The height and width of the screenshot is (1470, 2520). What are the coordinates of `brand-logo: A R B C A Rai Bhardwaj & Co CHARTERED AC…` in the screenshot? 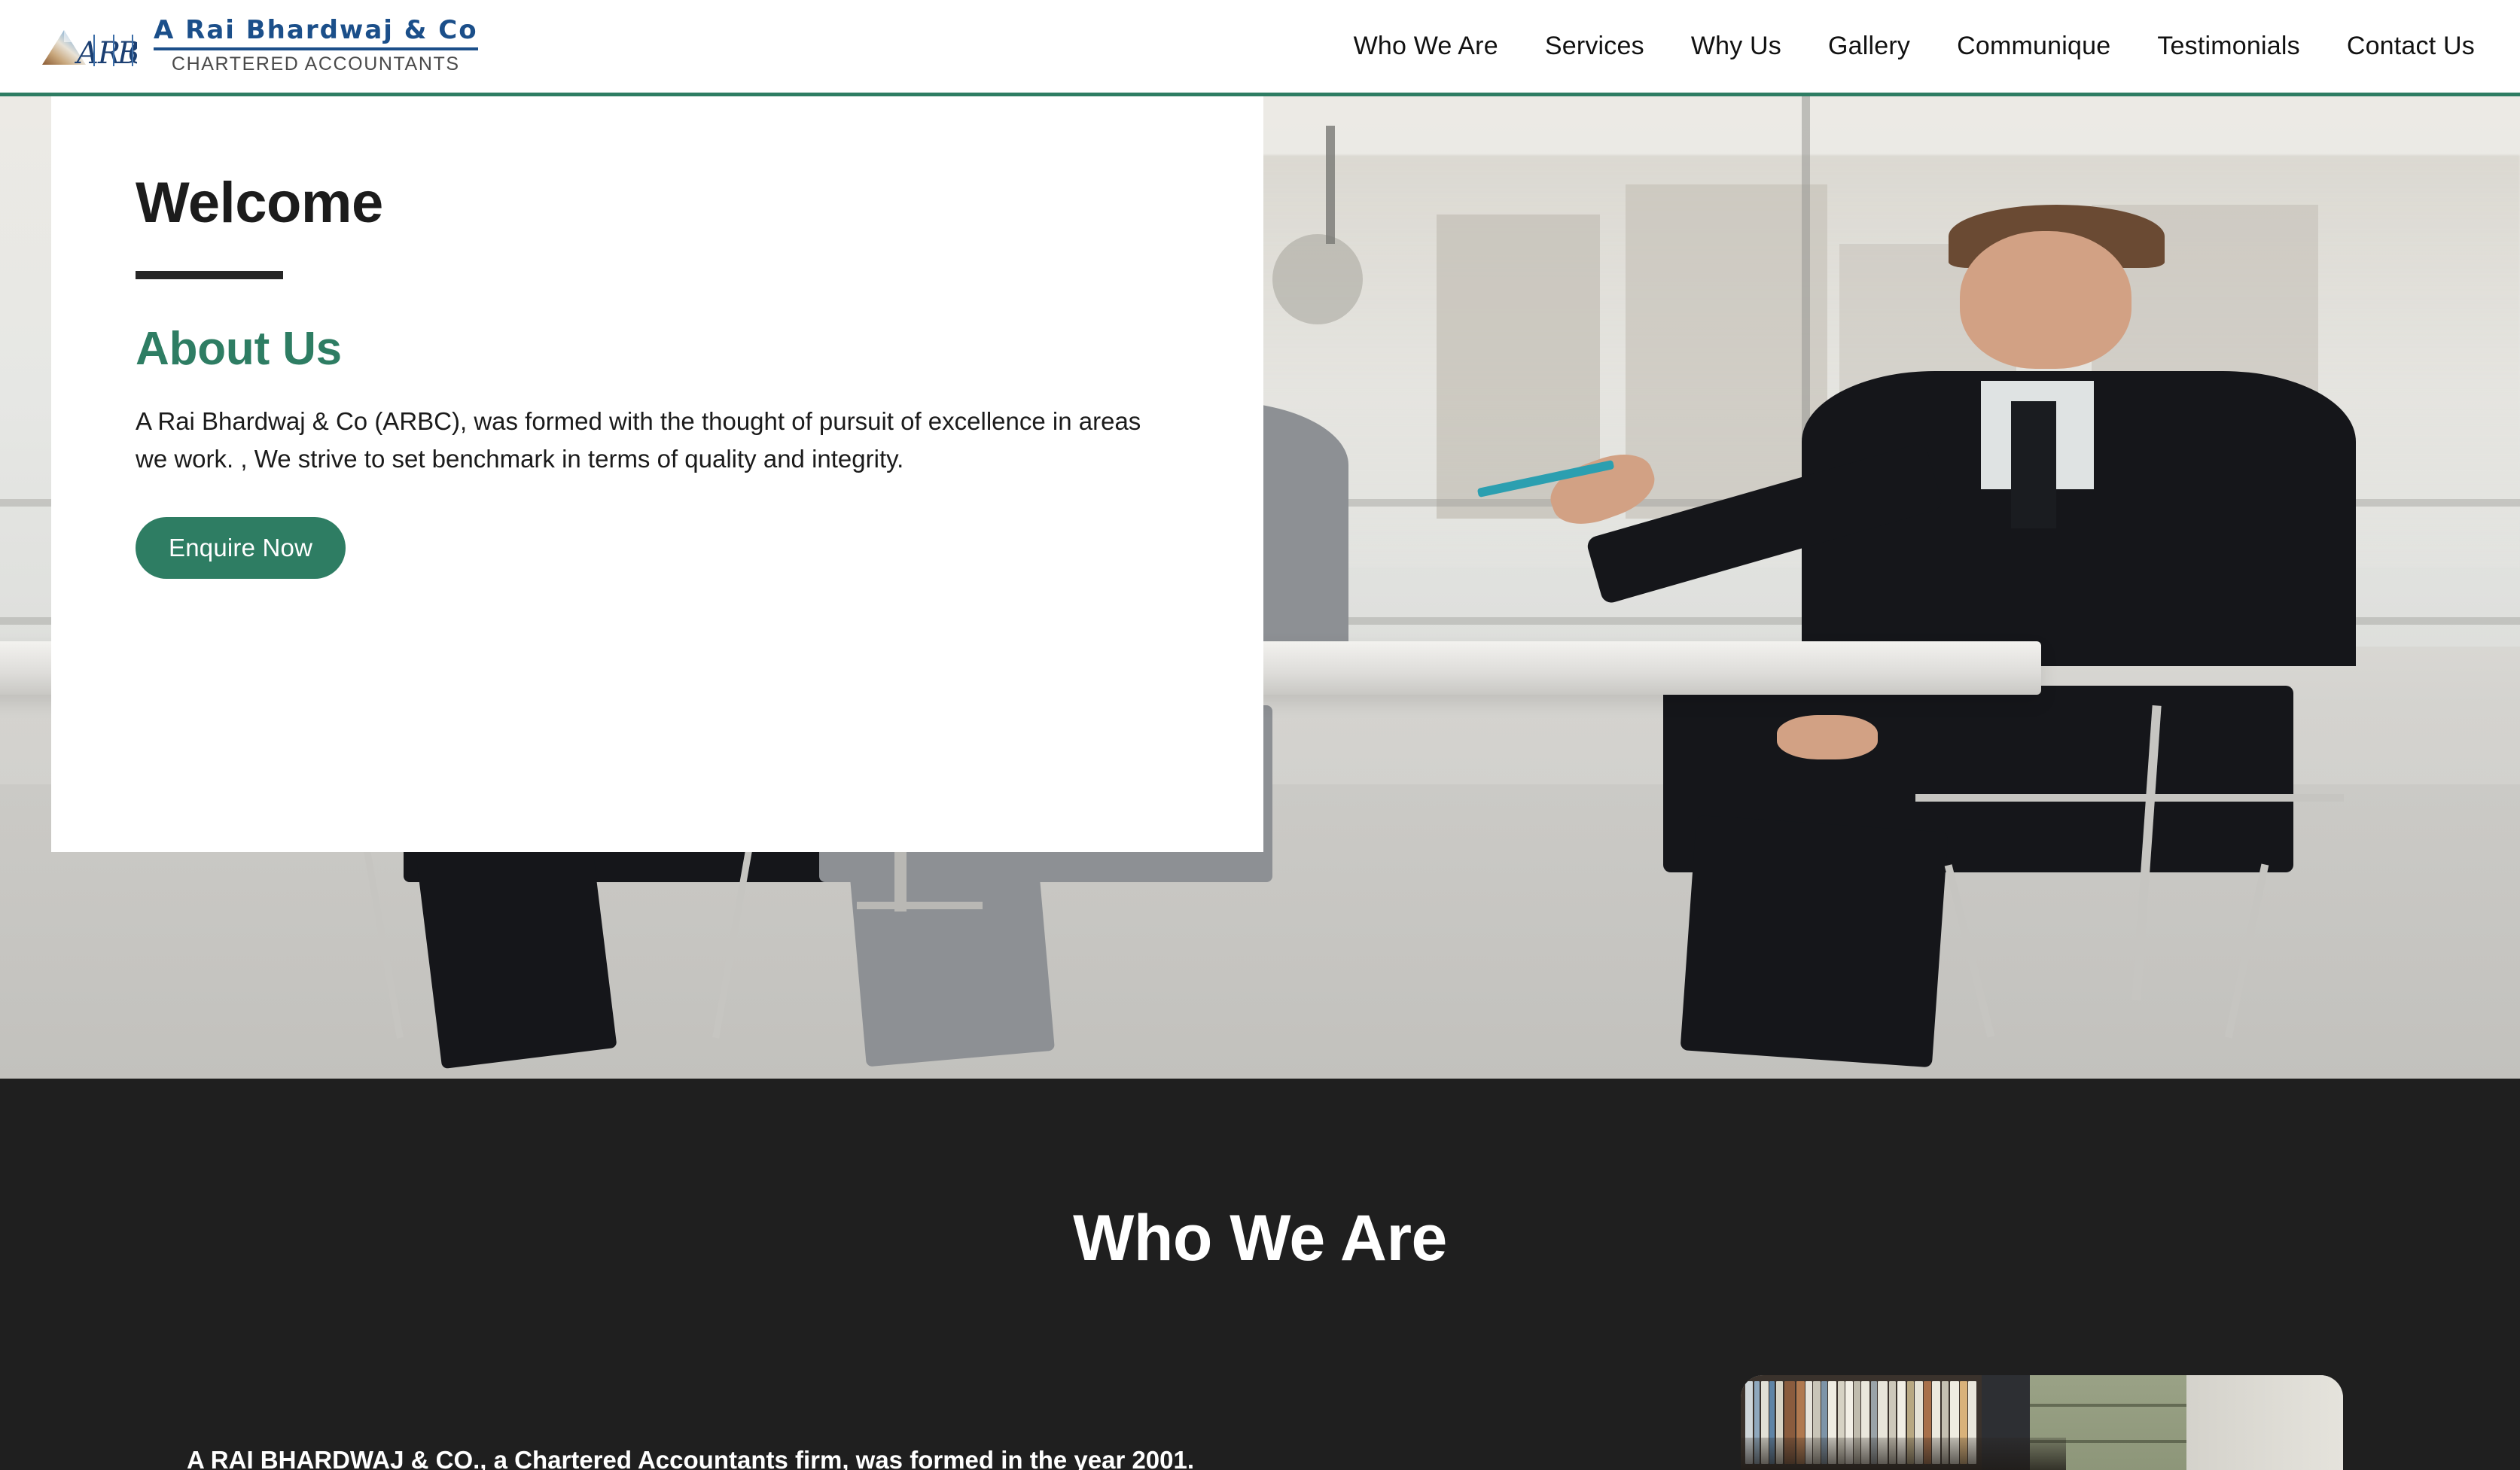 It's located at (258, 46).